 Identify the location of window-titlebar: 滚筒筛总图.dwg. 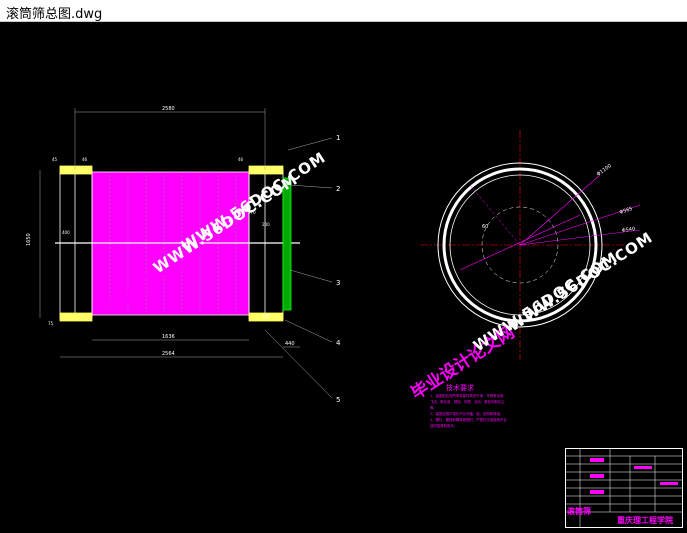
(343, 11).